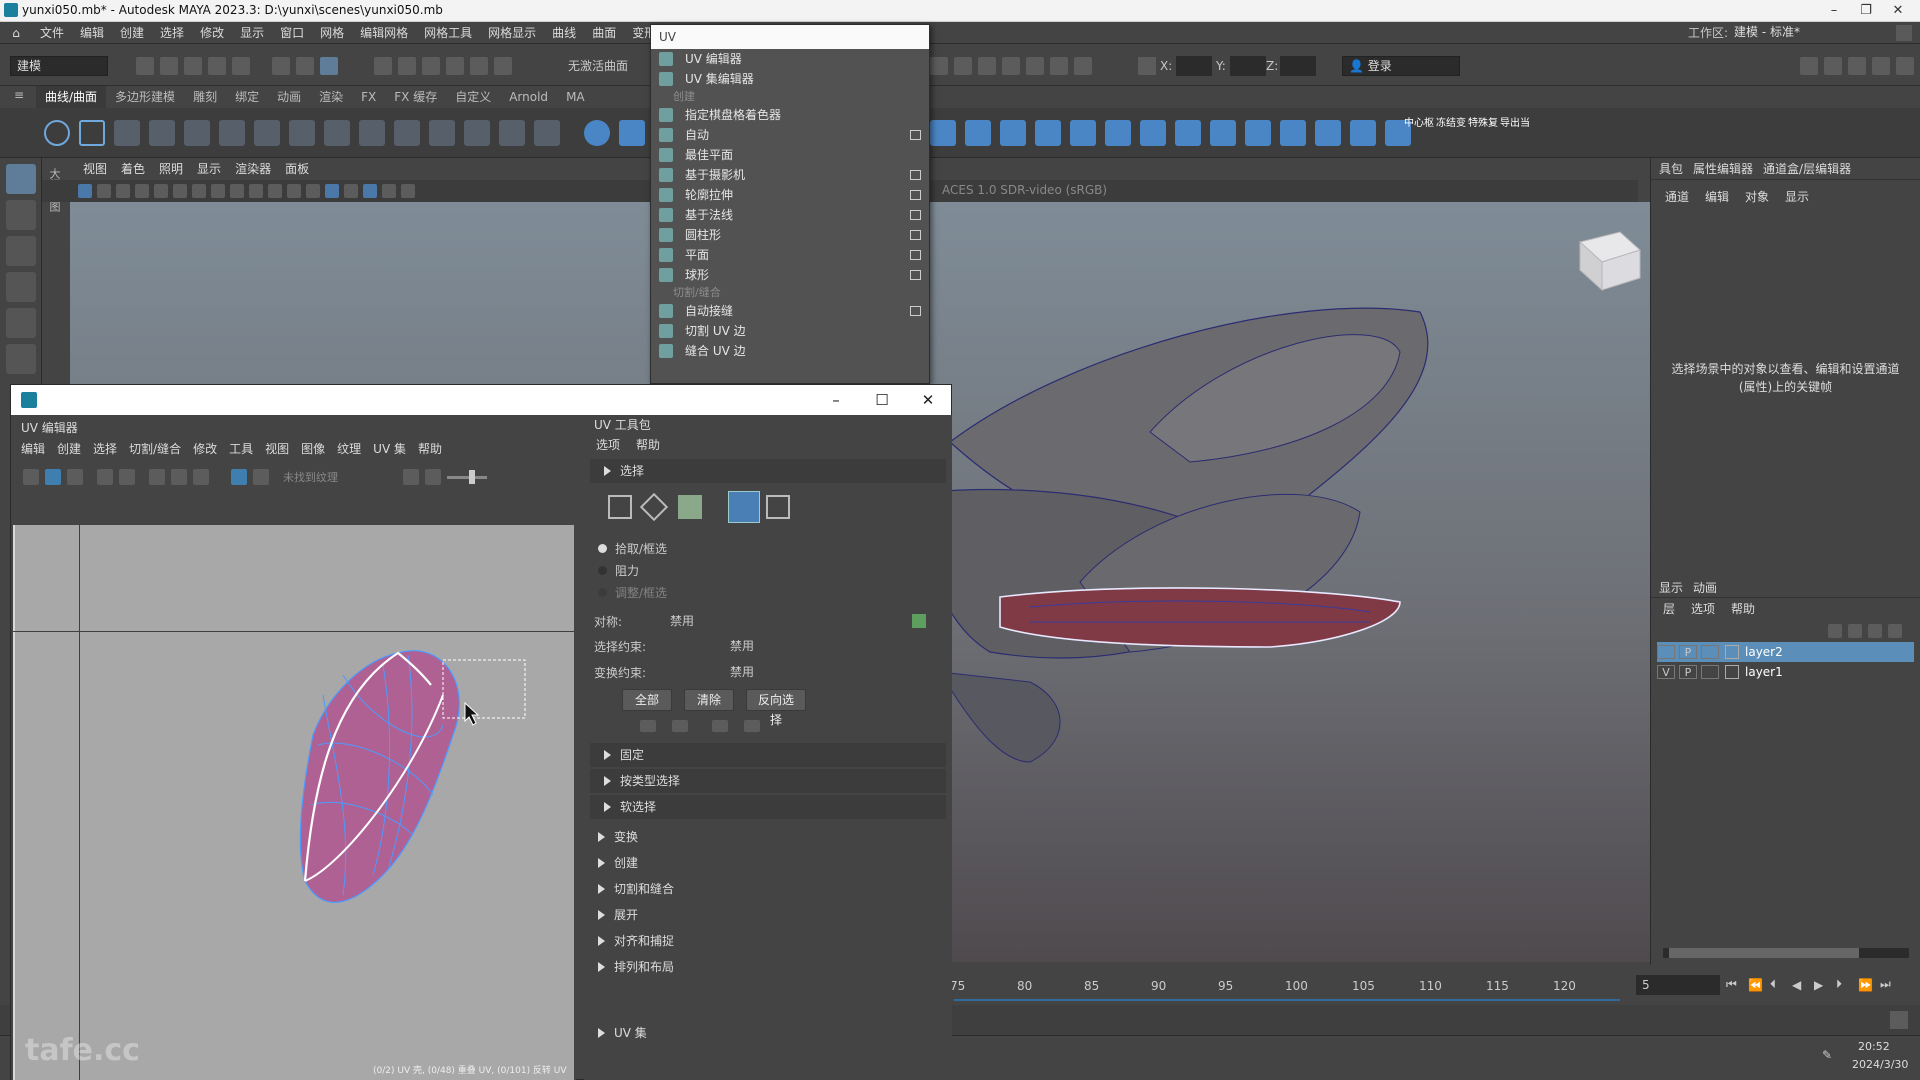 This screenshot has width=1920, height=1080. I want to click on textured-icon, so click(370, 191).